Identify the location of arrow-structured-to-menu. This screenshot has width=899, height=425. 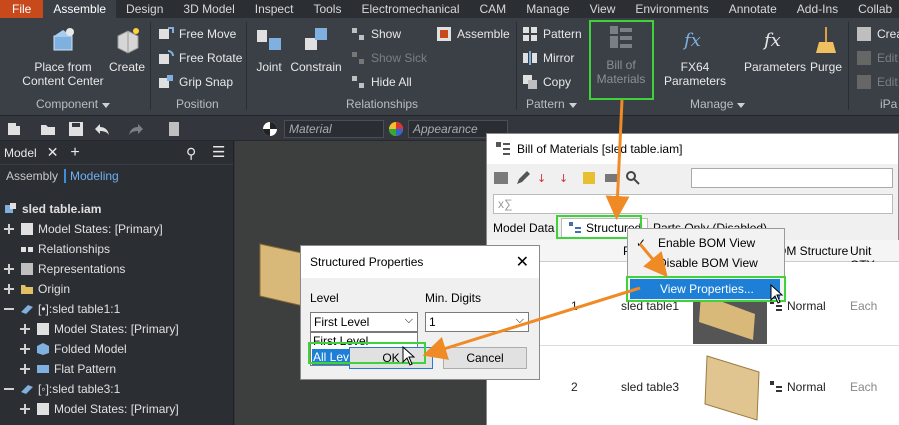
(653, 260).